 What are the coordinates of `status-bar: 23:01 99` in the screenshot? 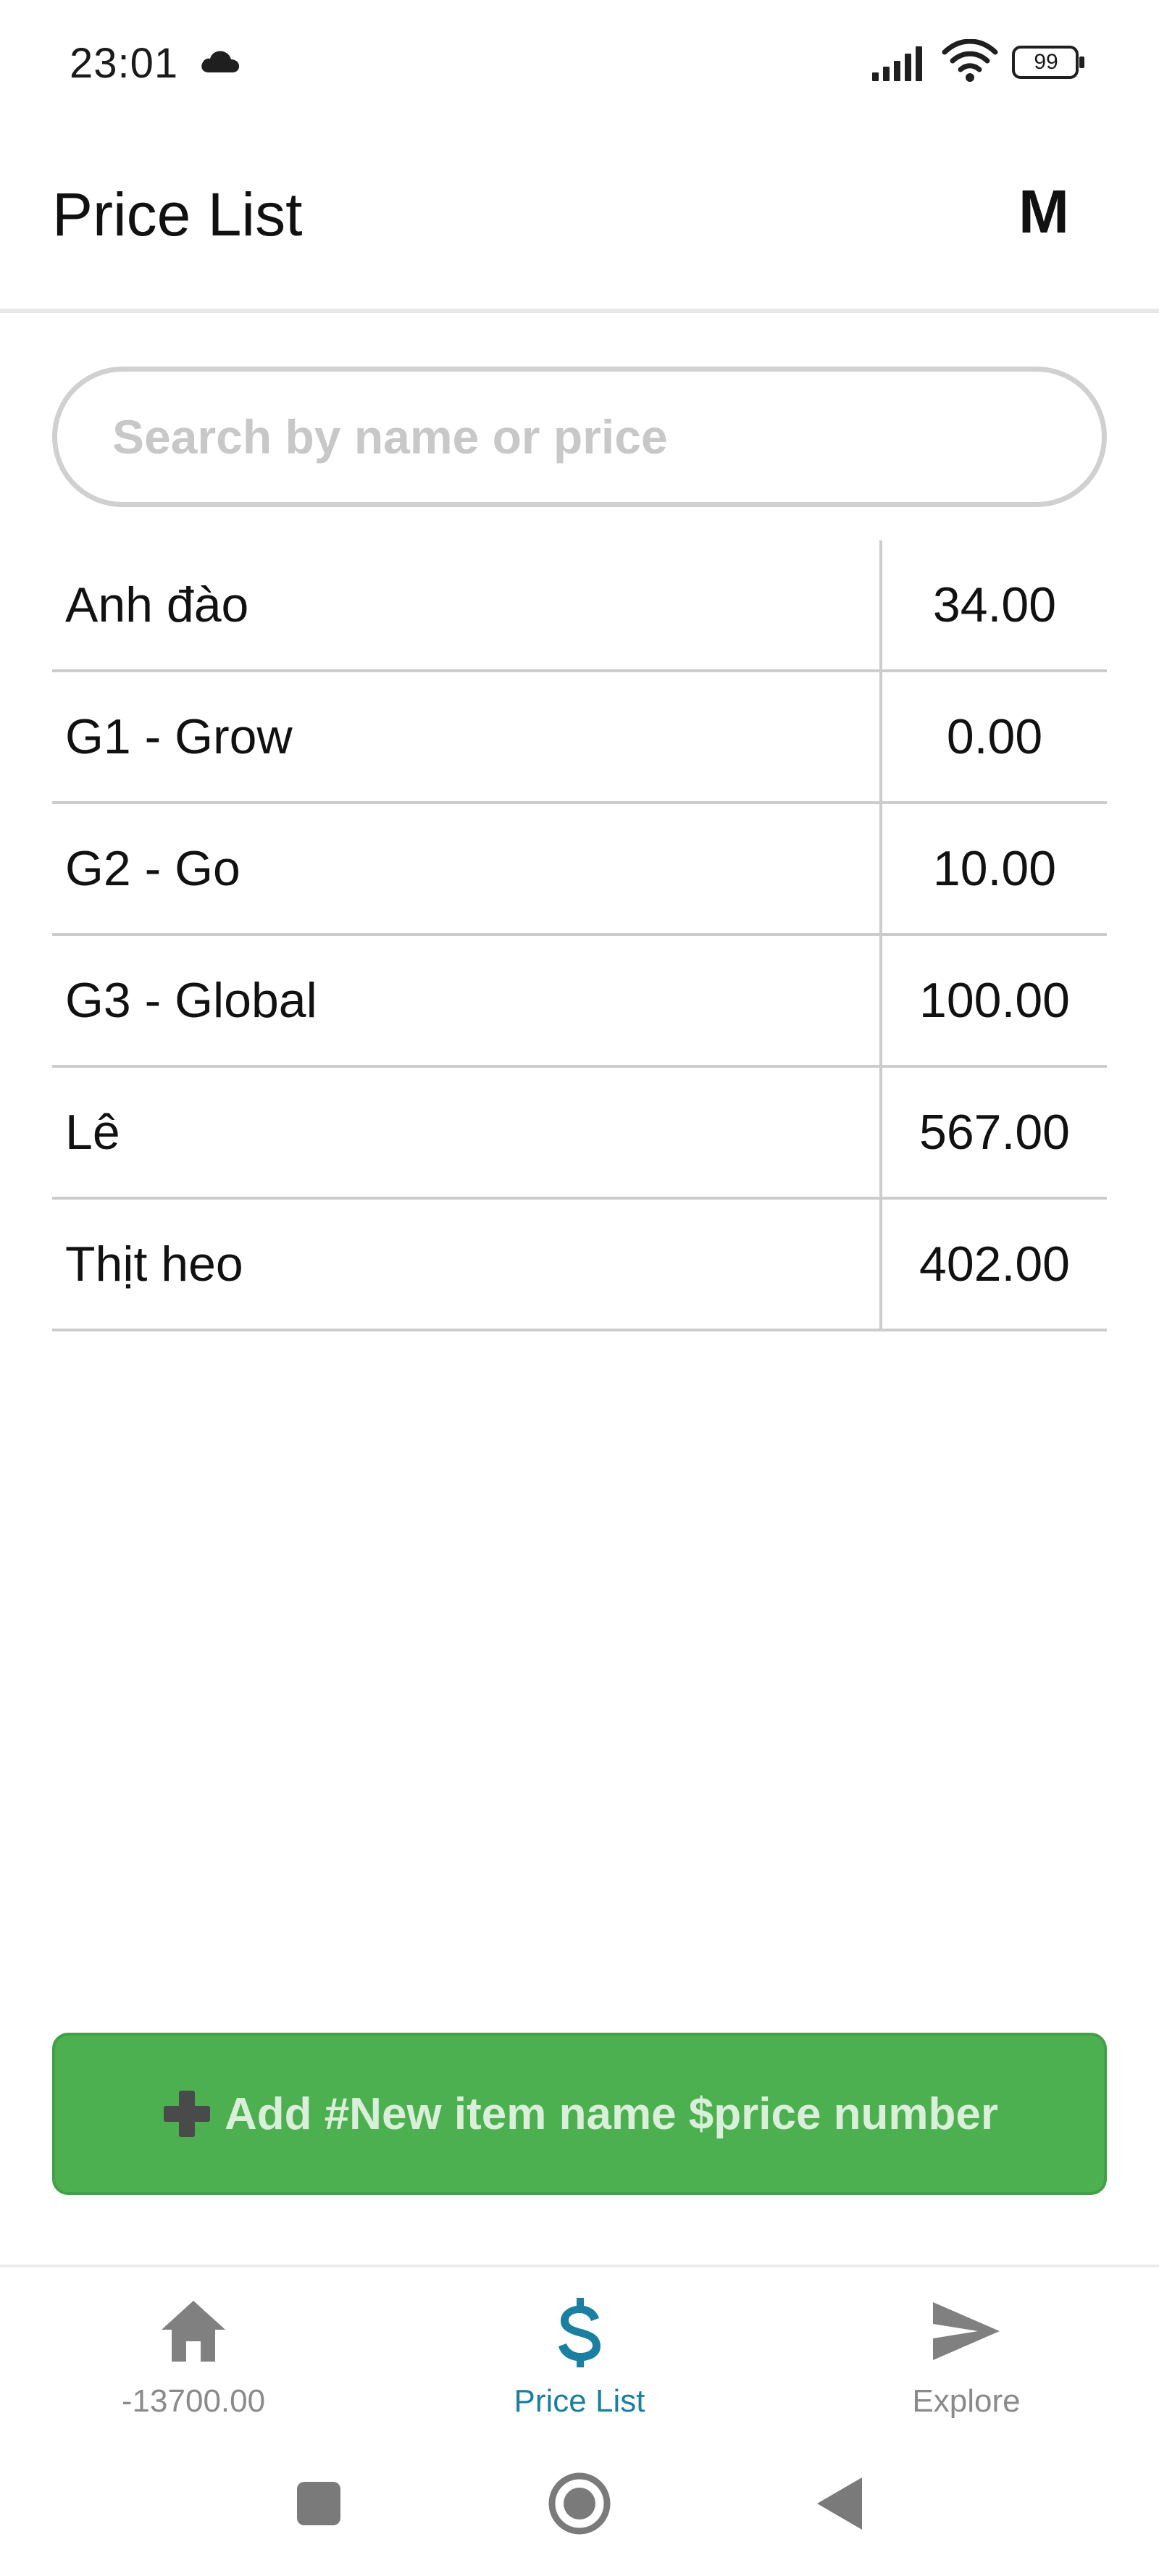 It's located at (579, 63).